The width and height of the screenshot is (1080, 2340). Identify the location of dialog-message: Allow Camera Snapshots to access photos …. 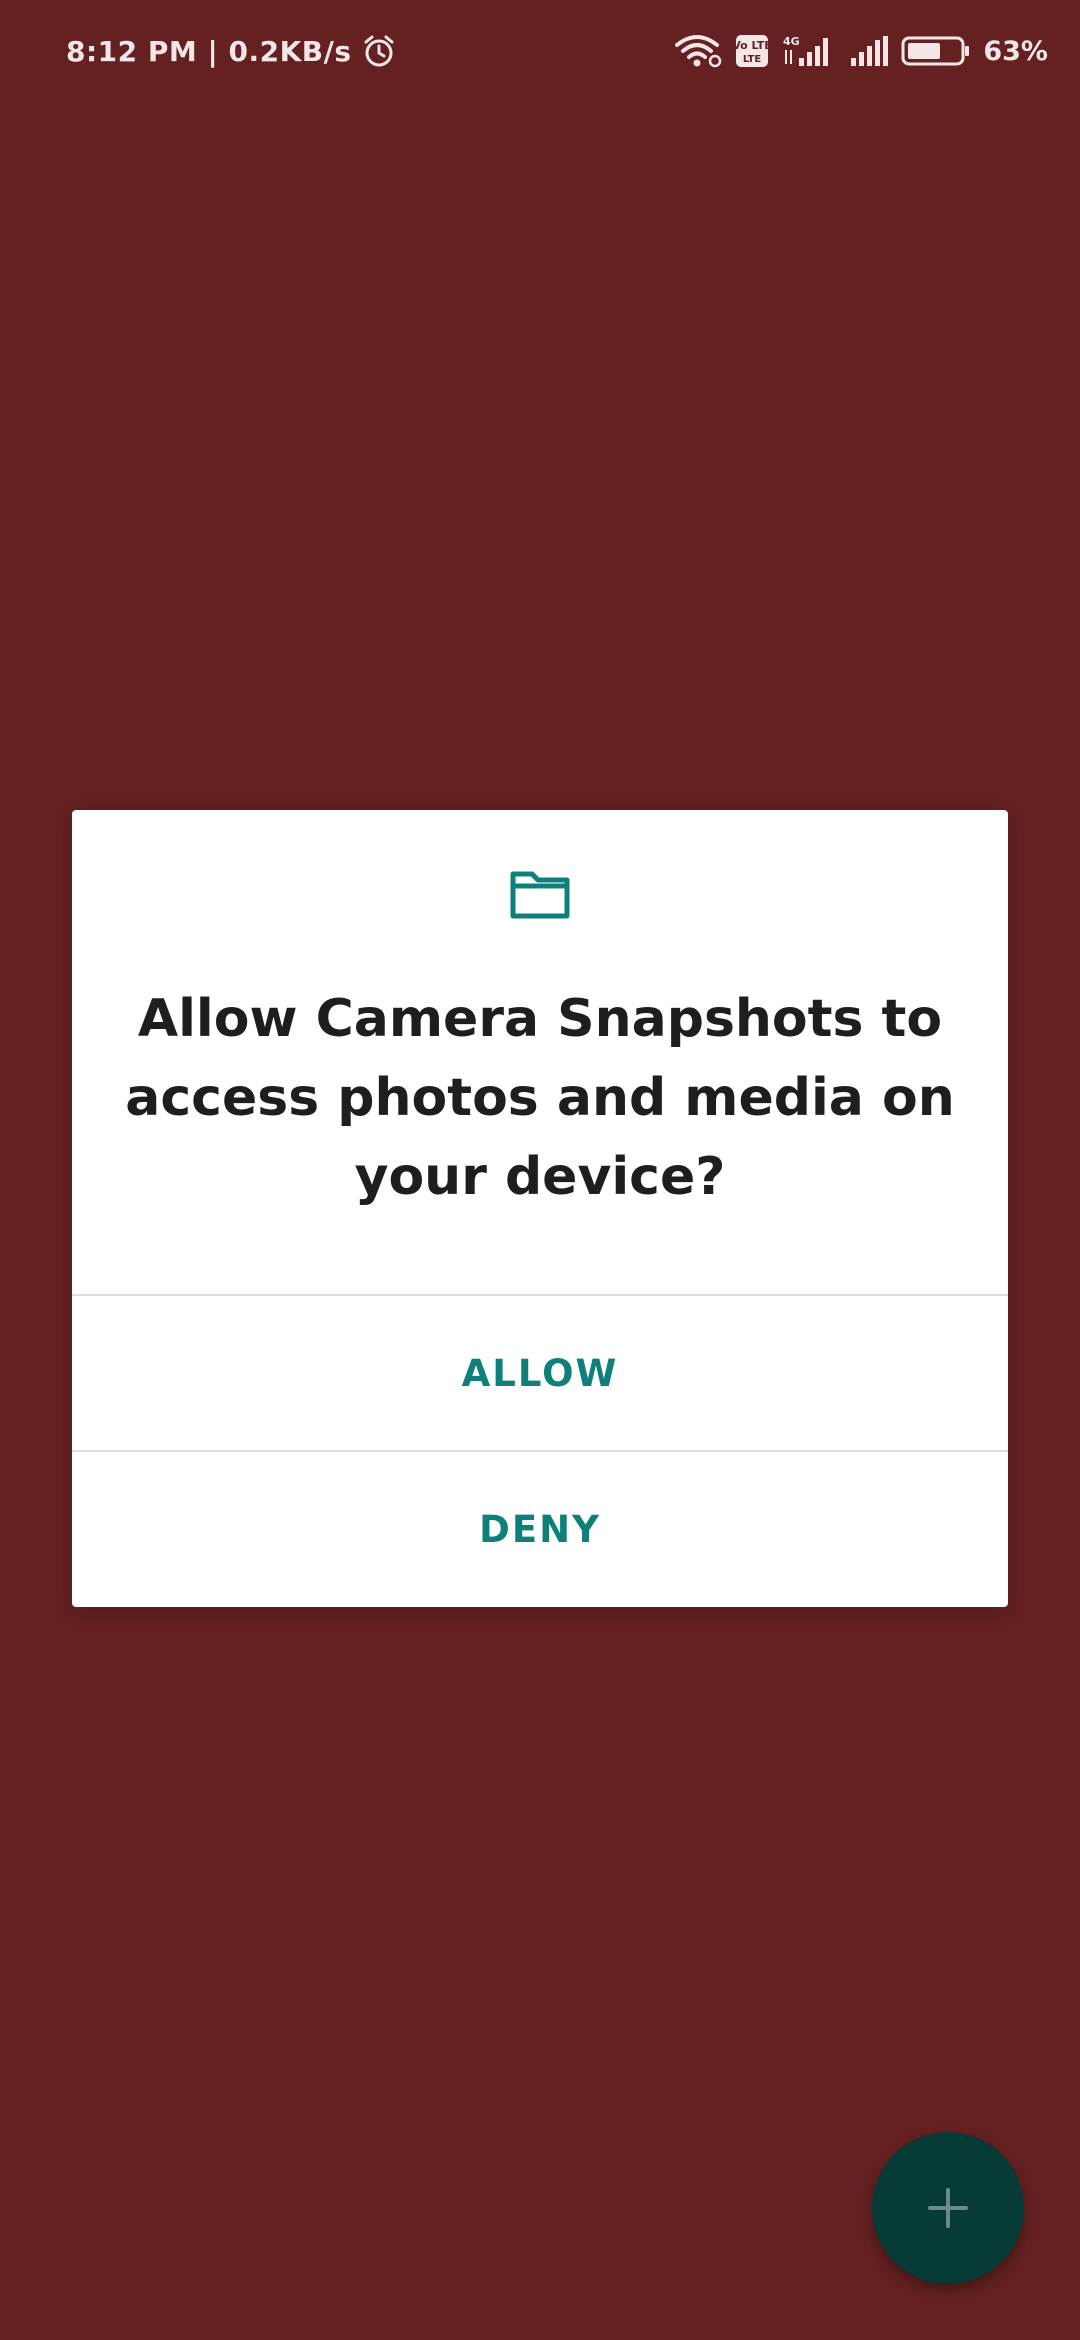
(540, 1098).